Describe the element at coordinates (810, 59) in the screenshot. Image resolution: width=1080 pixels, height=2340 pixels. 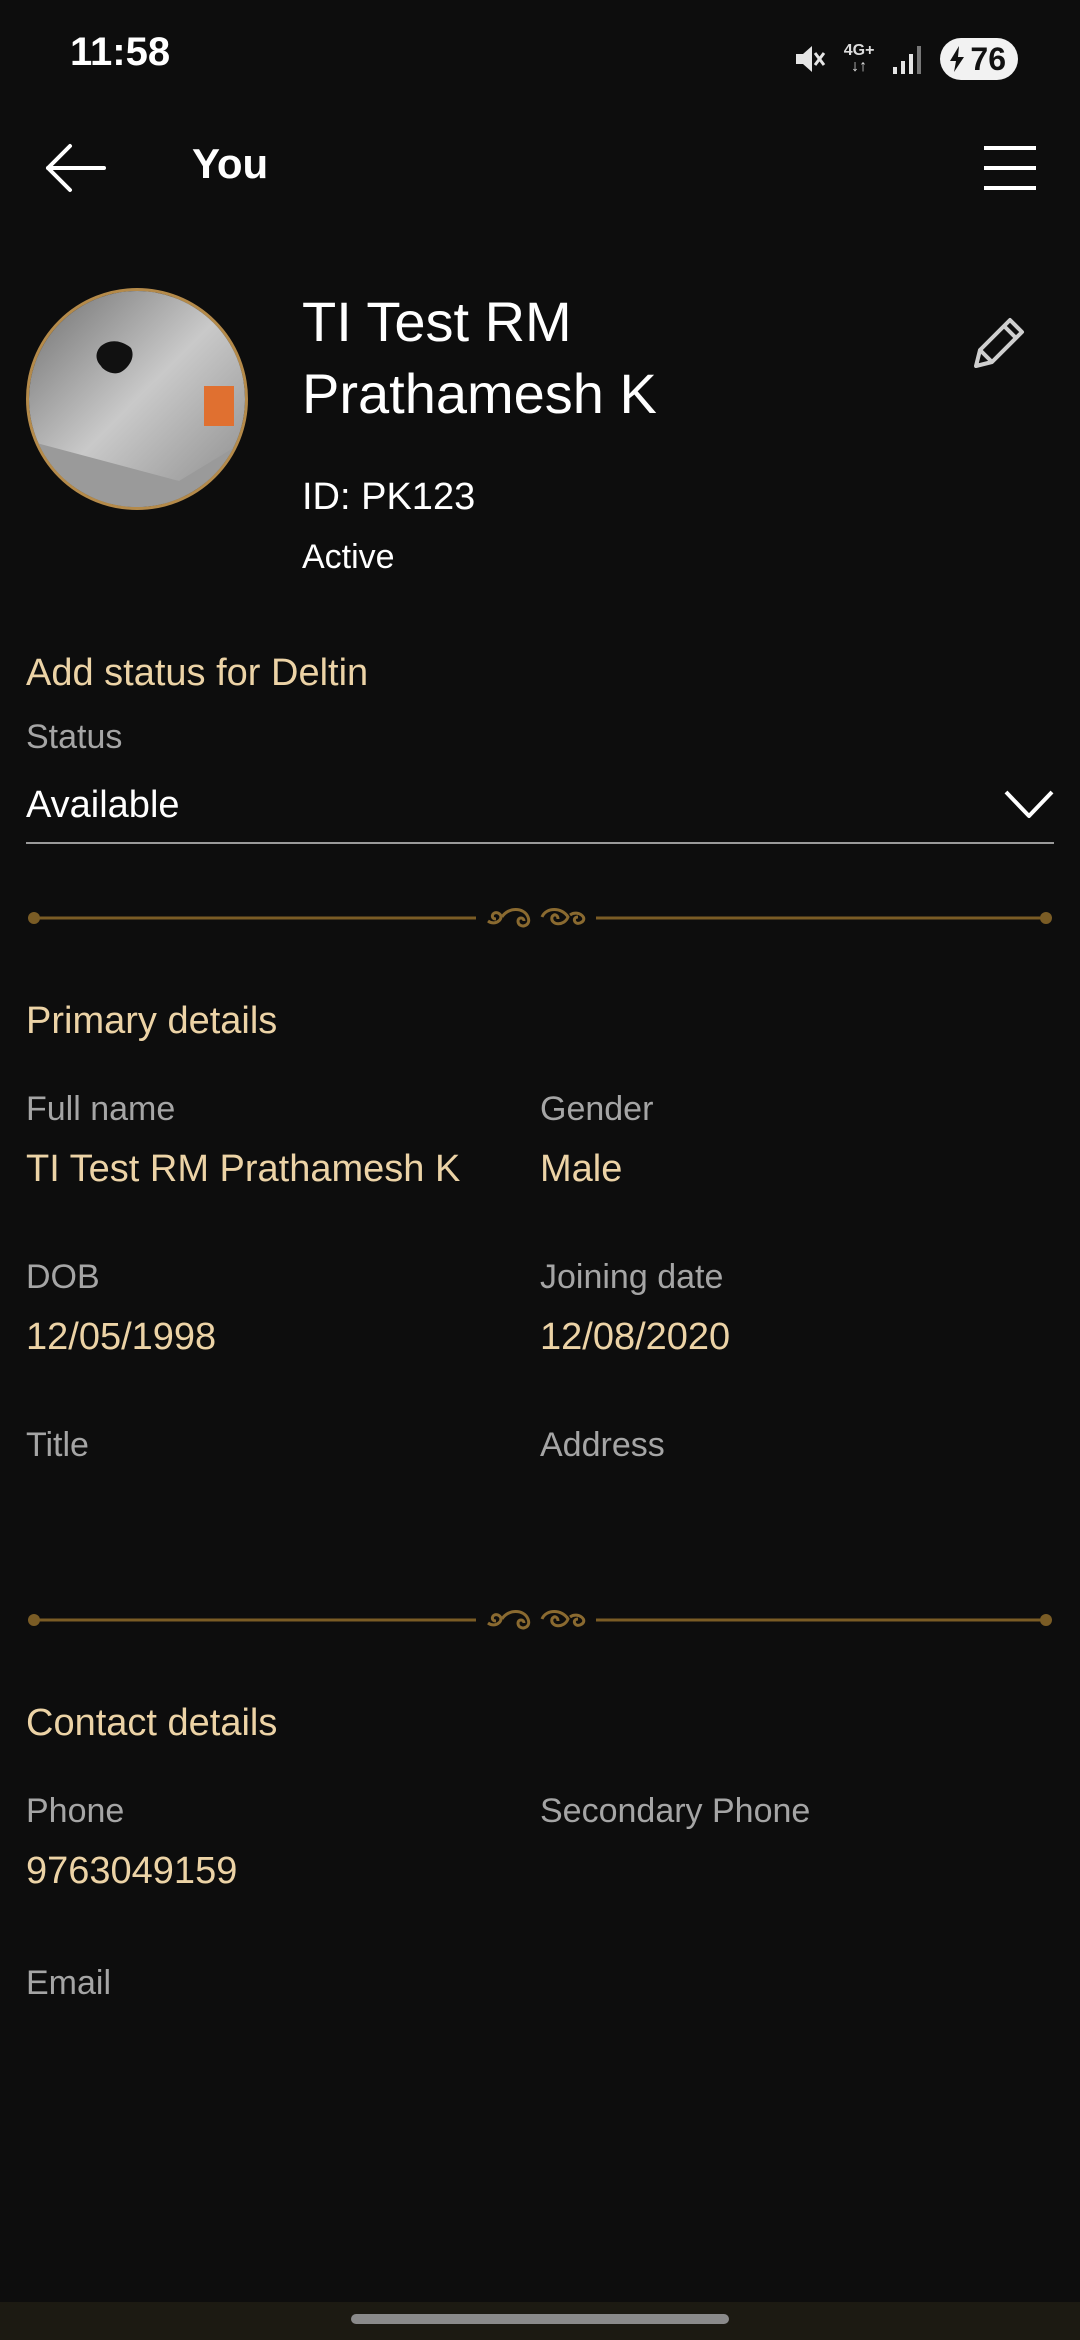
I see `mute-icon` at that location.